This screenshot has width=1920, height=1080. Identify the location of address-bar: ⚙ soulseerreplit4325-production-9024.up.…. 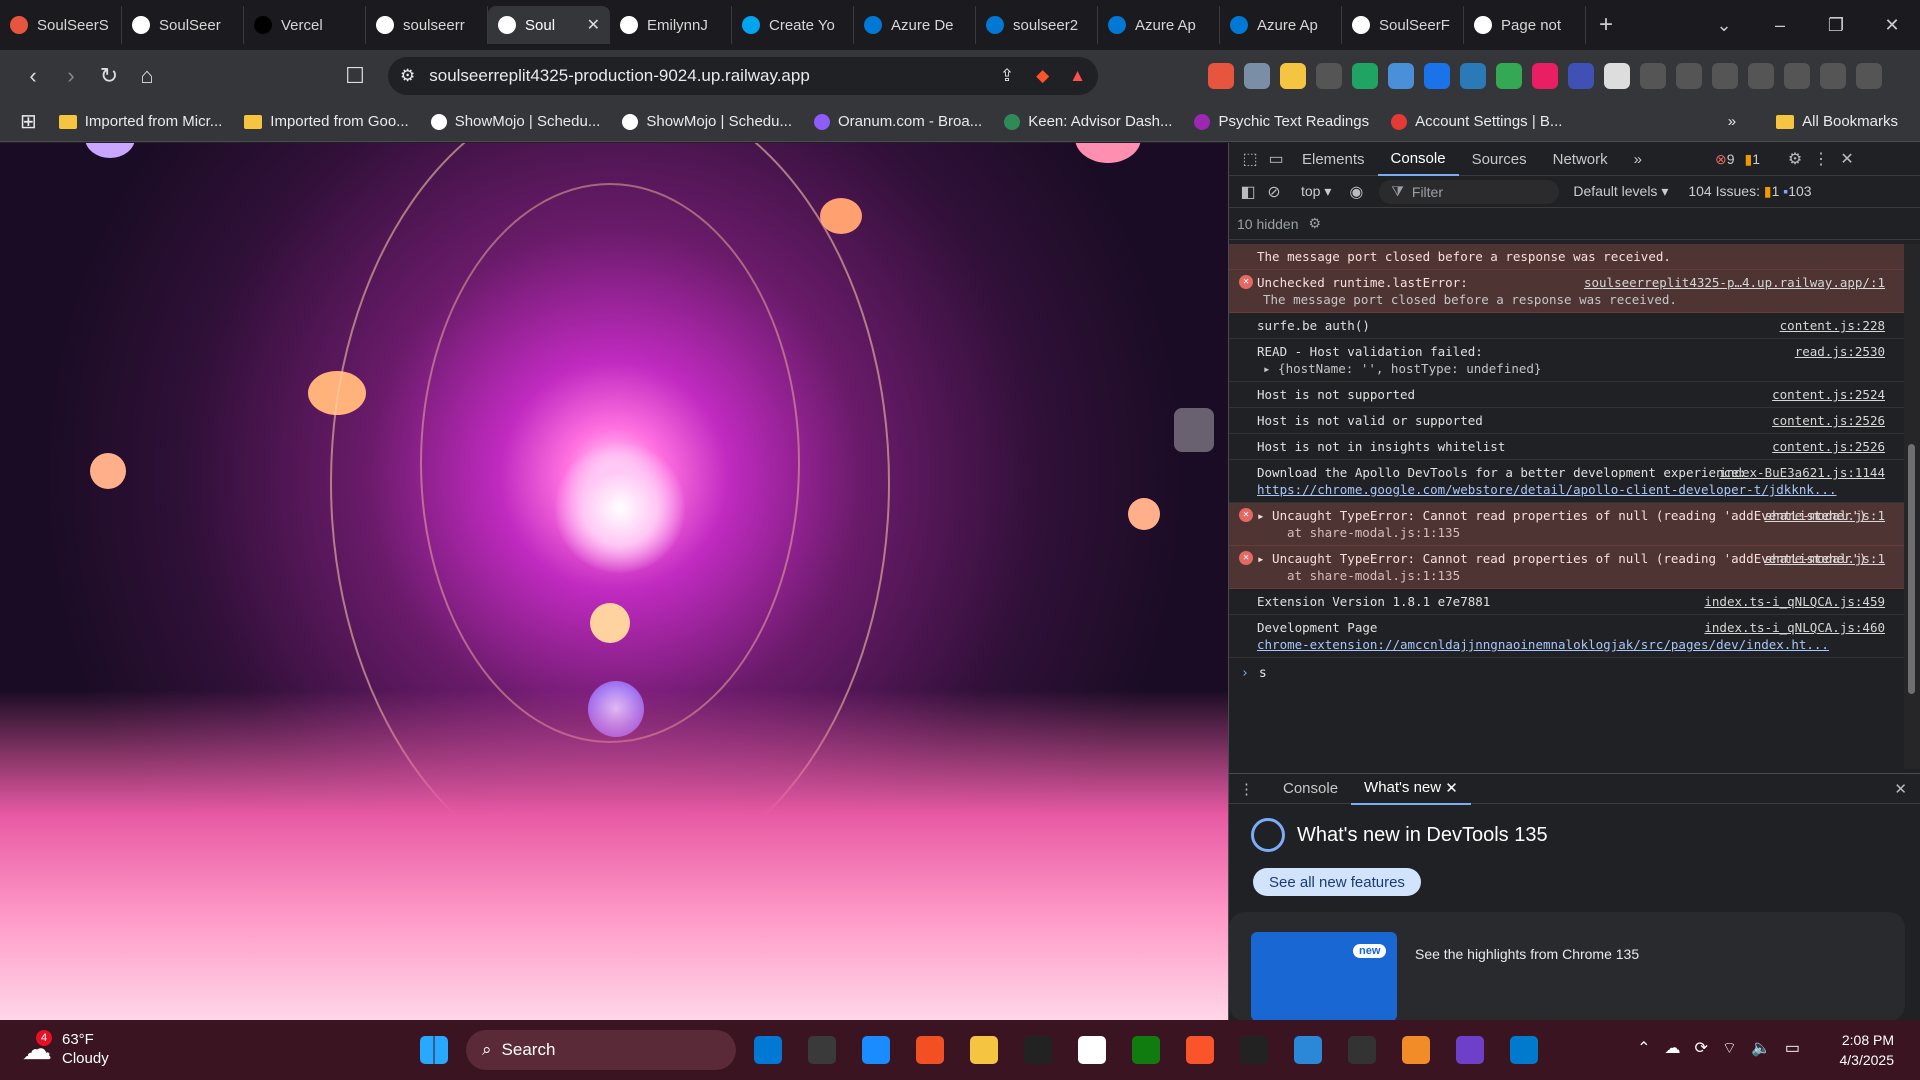
(743, 76).